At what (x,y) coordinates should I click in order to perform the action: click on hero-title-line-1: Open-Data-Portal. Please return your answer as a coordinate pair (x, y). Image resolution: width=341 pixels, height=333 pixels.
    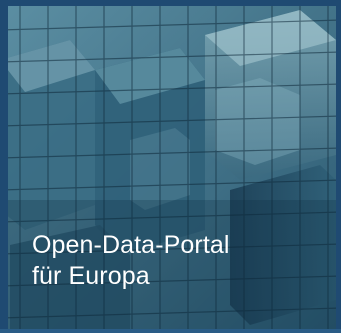
    Looking at the image, I should click on (131, 245).